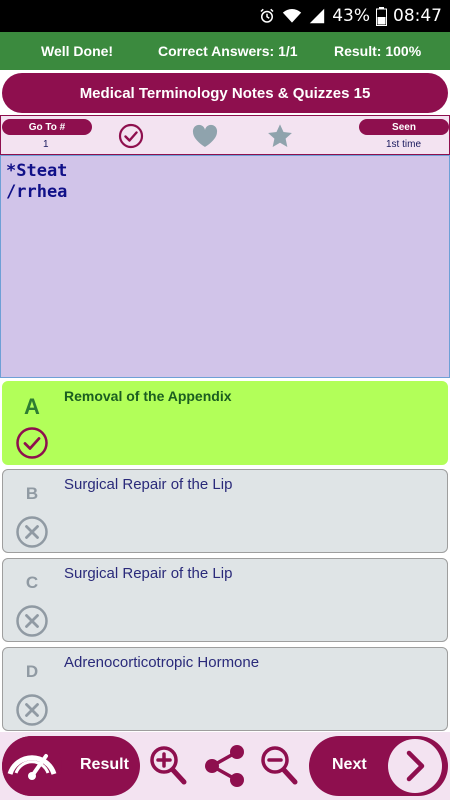 The width and height of the screenshot is (450, 800). What do you see at coordinates (32, 766) in the screenshot?
I see `speedometer-icon` at bounding box center [32, 766].